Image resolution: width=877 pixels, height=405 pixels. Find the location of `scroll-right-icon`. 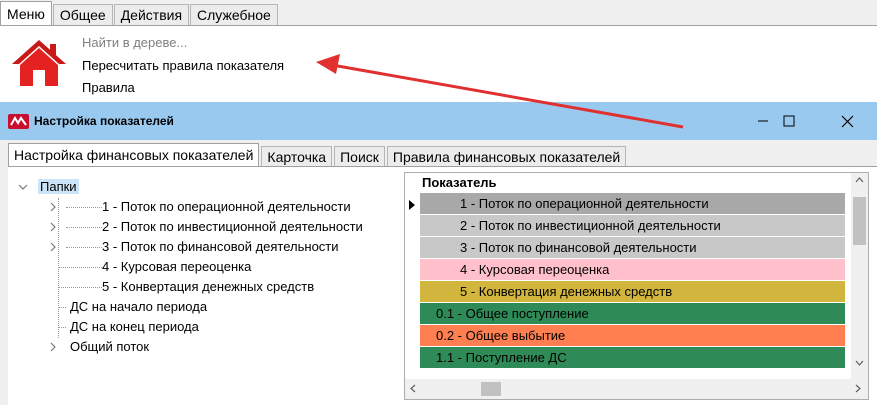

scroll-right-icon is located at coordinates (857, 389).